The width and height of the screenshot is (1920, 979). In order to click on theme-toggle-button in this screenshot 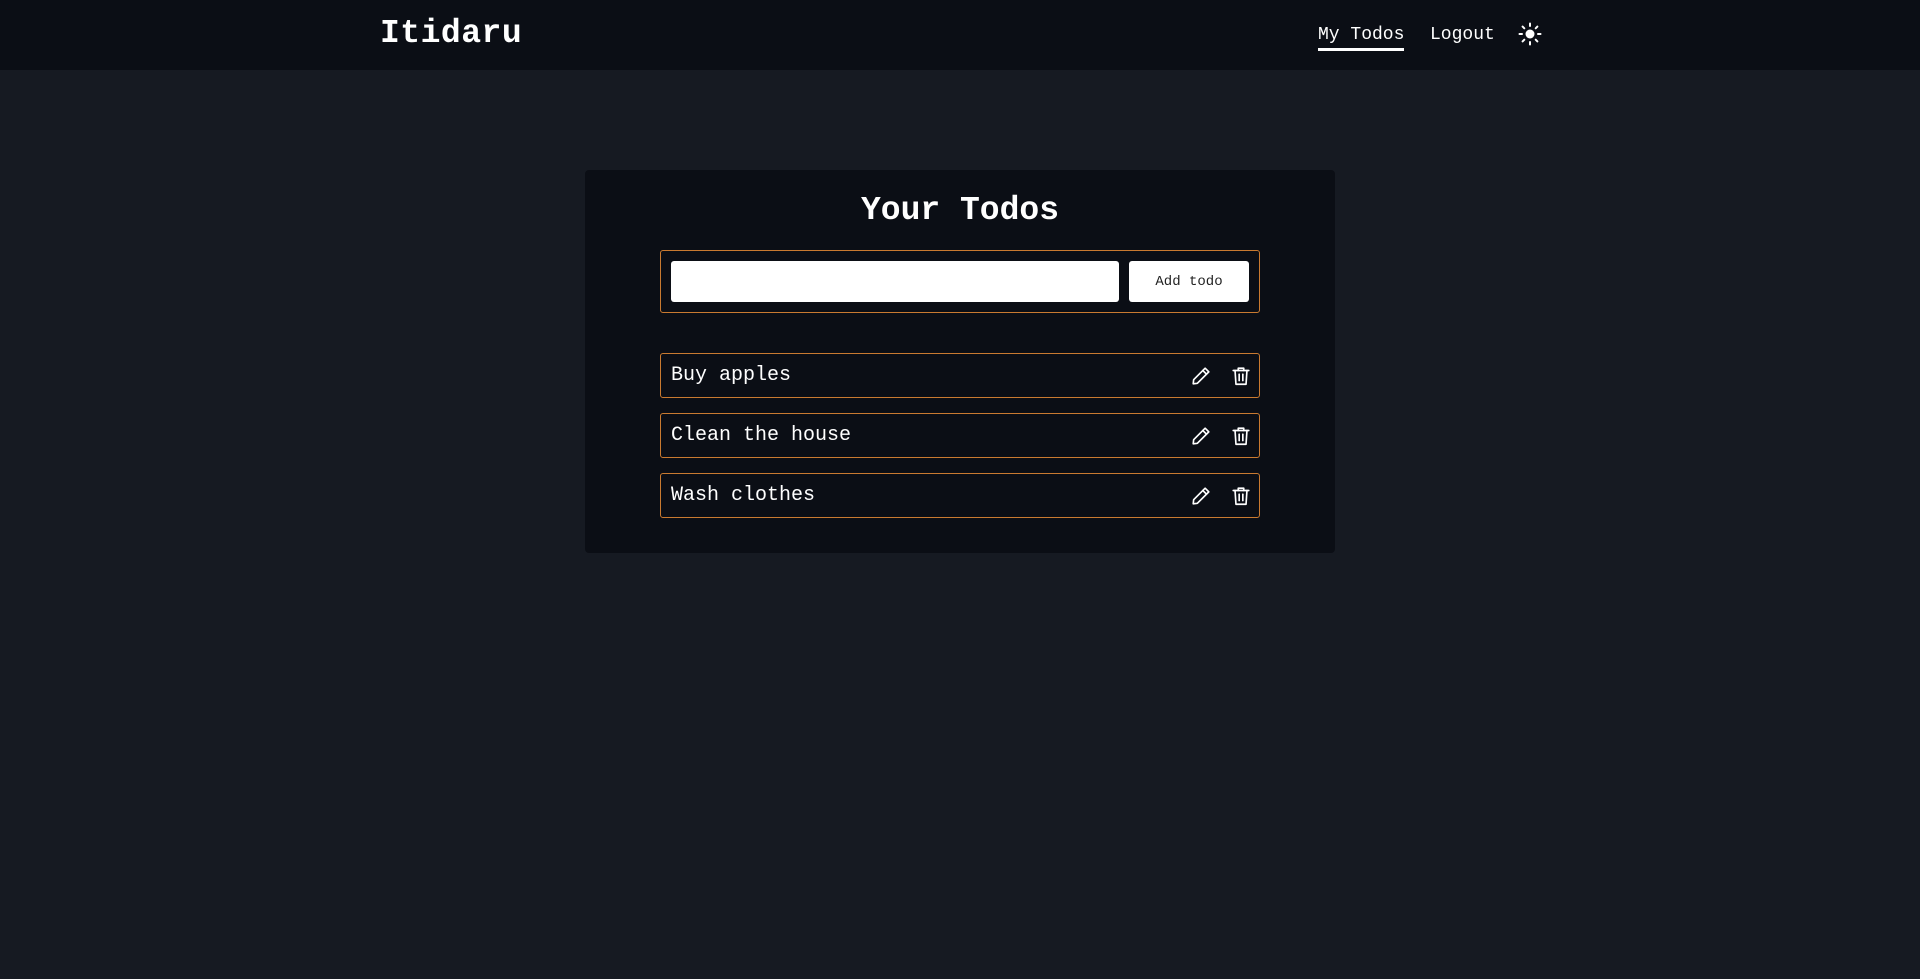, I will do `click(1530, 34)`.